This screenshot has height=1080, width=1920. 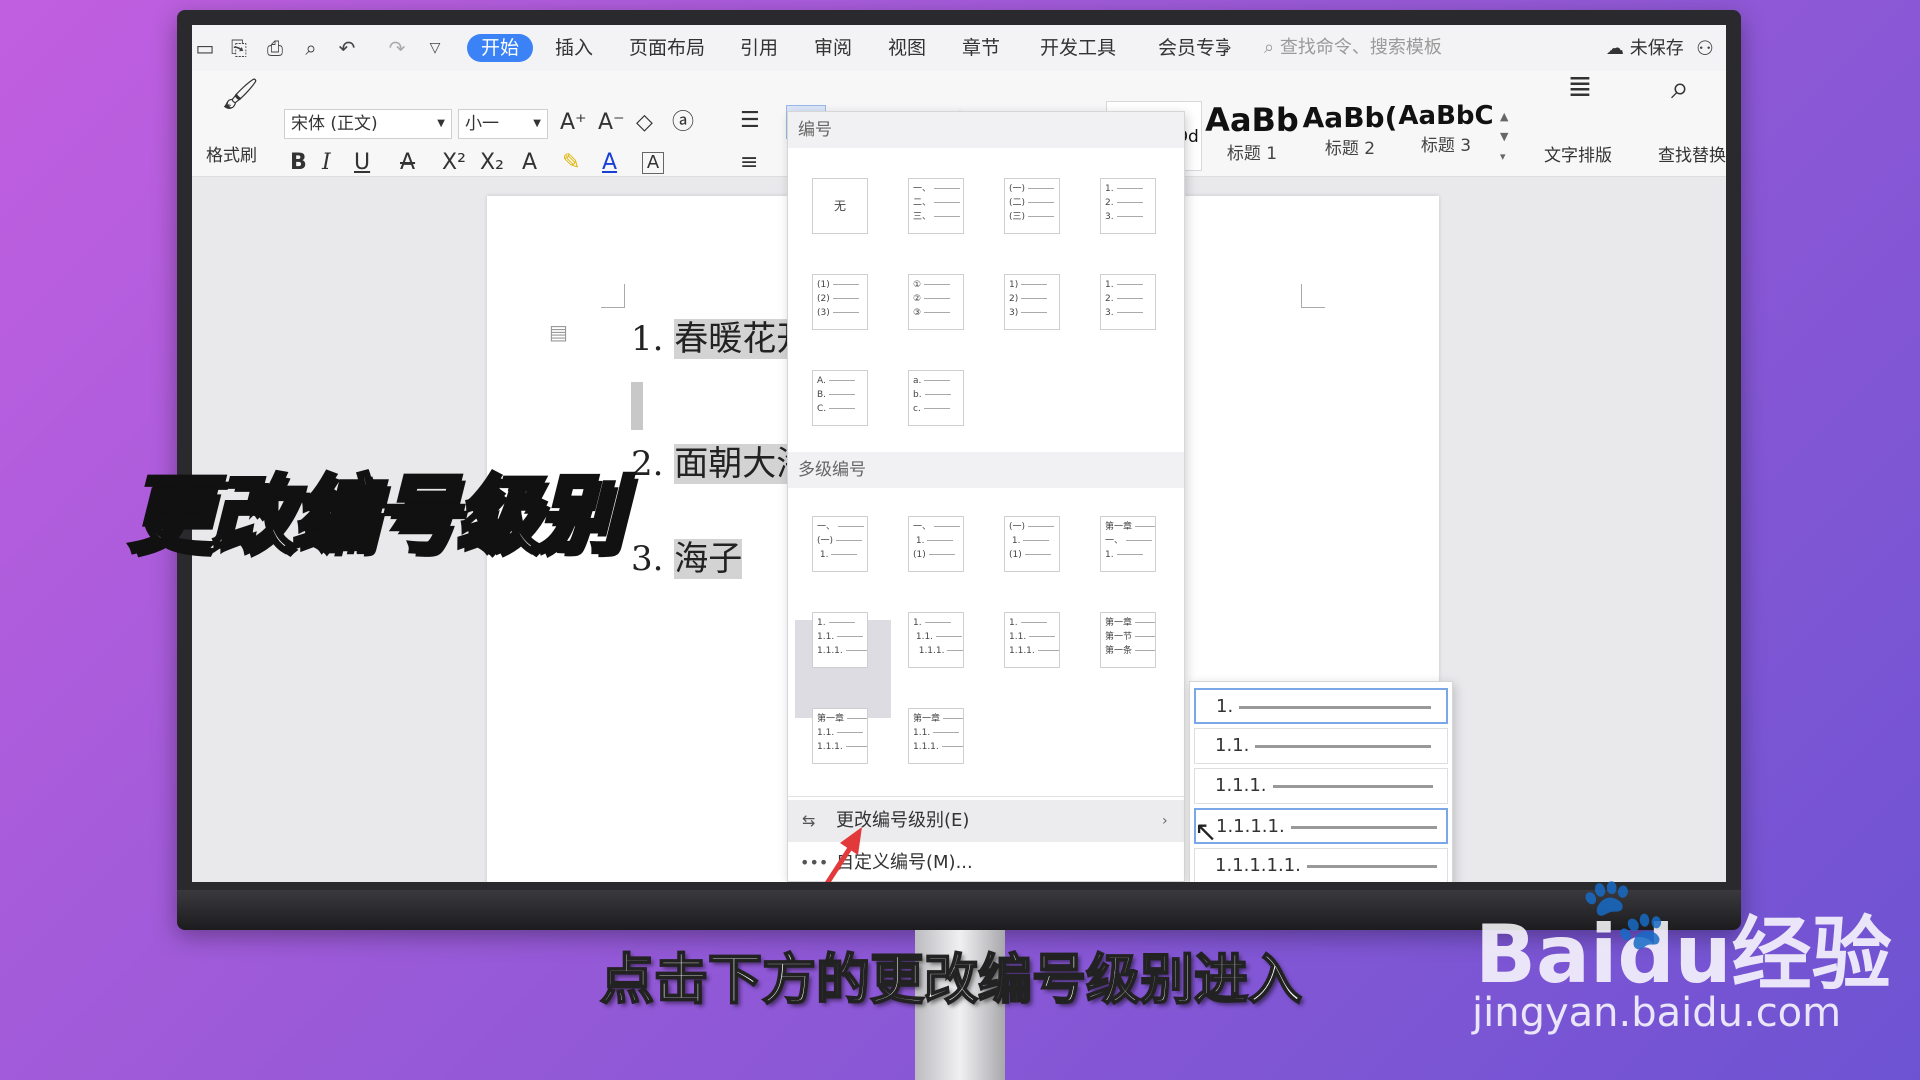 I want to click on brush-icon: 🖌, so click(x=240, y=95).